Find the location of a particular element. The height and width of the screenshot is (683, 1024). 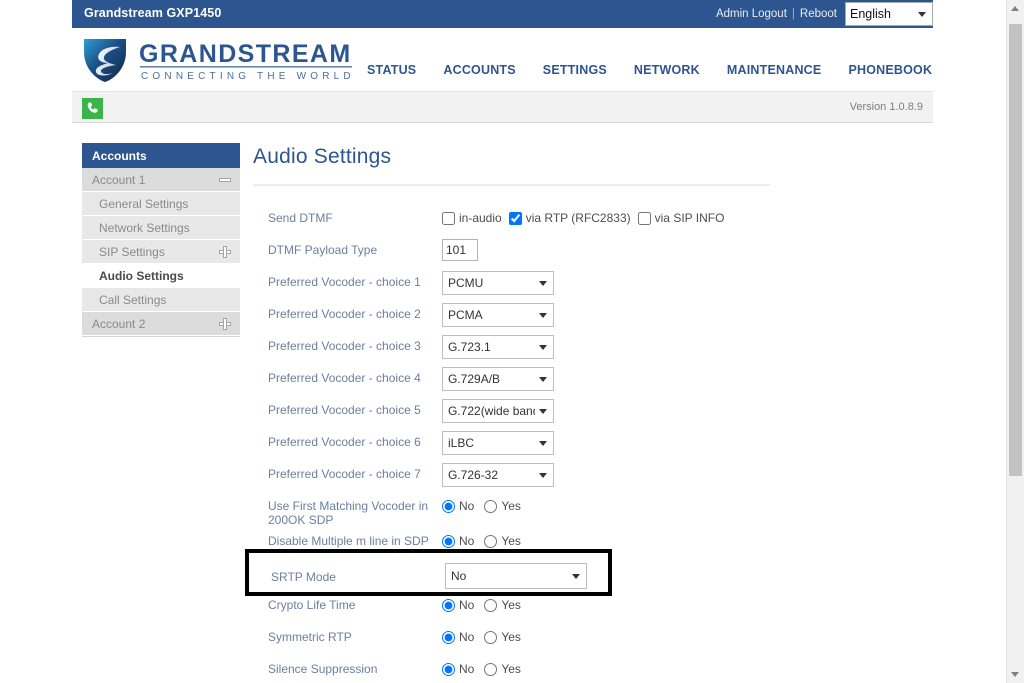

sidebar-item-label: Network Settings is located at coordinates (144, 227).